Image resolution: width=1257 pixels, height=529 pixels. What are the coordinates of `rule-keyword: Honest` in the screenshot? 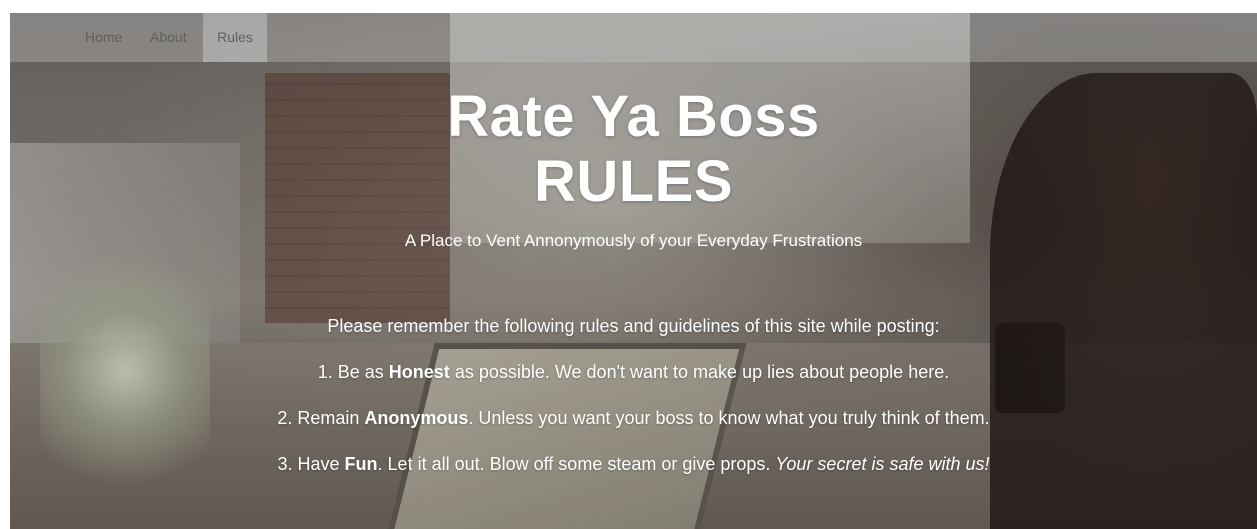 It's located at (419, 372).